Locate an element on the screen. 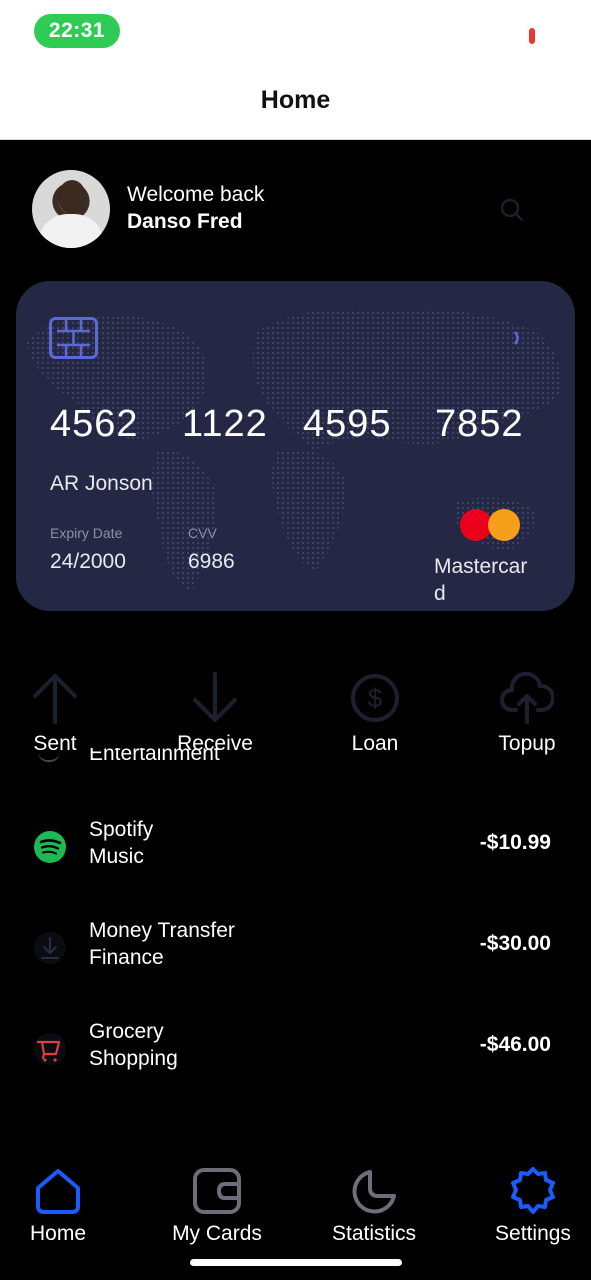  tab-settings: Settings is located at coordinates (529, 1205).